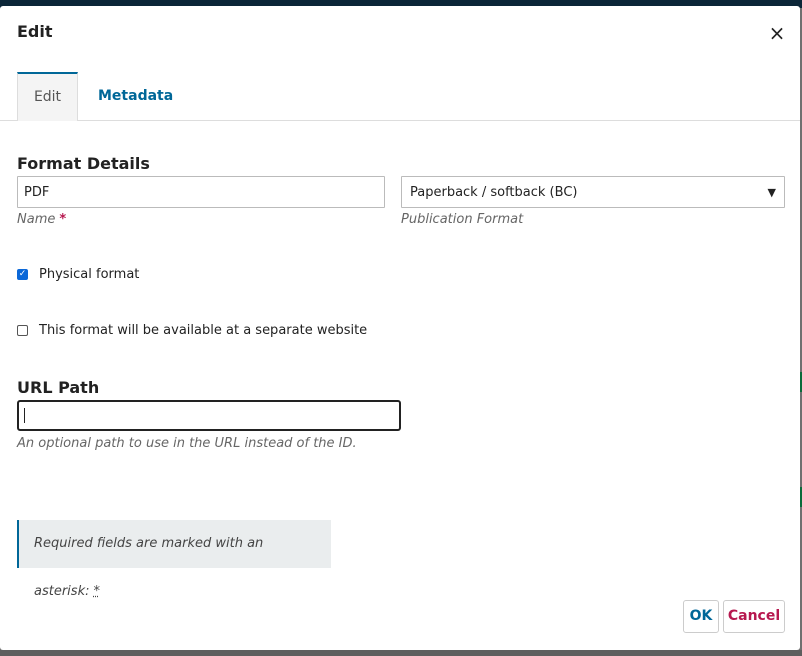 The width and height of the screenshot is (802, 656). I want to click on checkmark-icon: ✓, so click(22, 274).